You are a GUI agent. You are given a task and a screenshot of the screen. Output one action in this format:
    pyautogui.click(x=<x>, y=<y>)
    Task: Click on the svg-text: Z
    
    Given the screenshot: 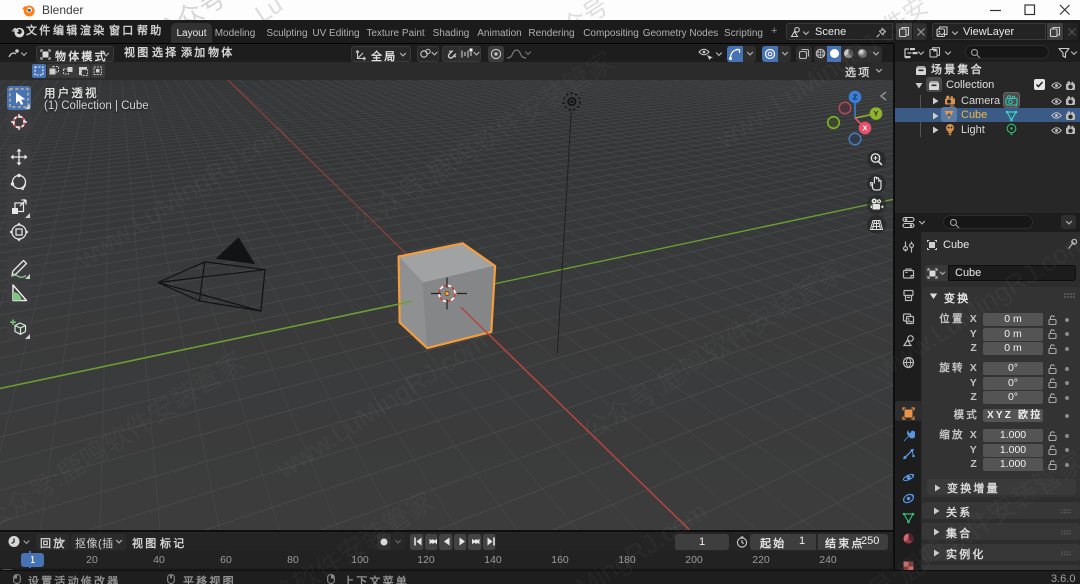 What is the action you would take?
    pyautogui.click(x=855, y=96)
    